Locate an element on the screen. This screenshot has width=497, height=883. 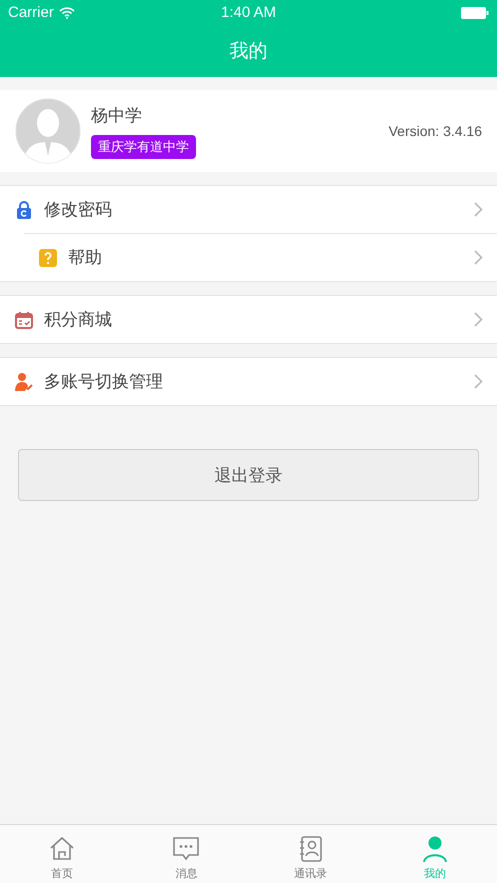
school-tag: 重庆学有道中学 is located at coordinates (143, 146).